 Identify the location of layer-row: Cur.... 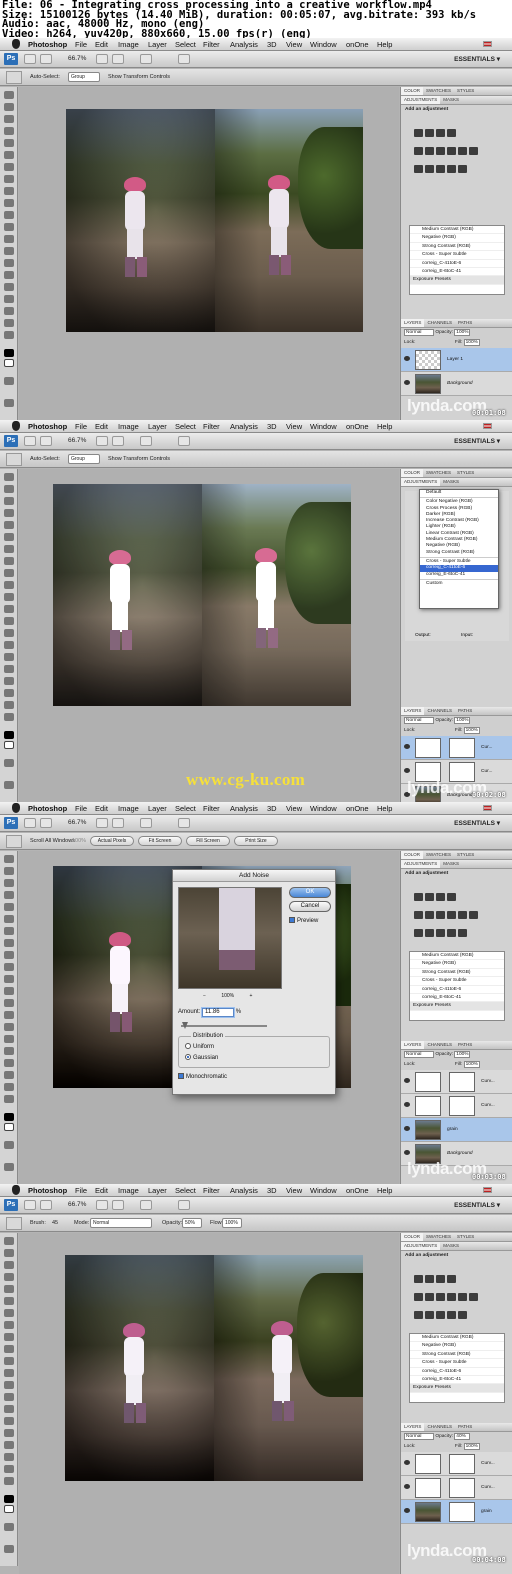
(456, 748).